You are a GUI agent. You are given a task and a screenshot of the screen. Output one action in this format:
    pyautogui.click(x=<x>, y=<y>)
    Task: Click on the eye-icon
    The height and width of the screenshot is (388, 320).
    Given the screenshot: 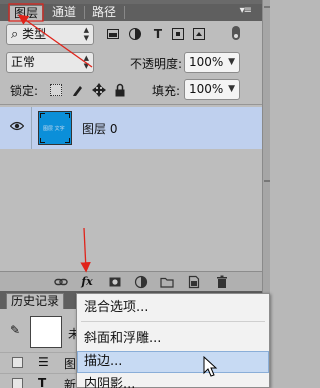 What is the action you would take?
    pyautogui.click(x=17, y=126)
    